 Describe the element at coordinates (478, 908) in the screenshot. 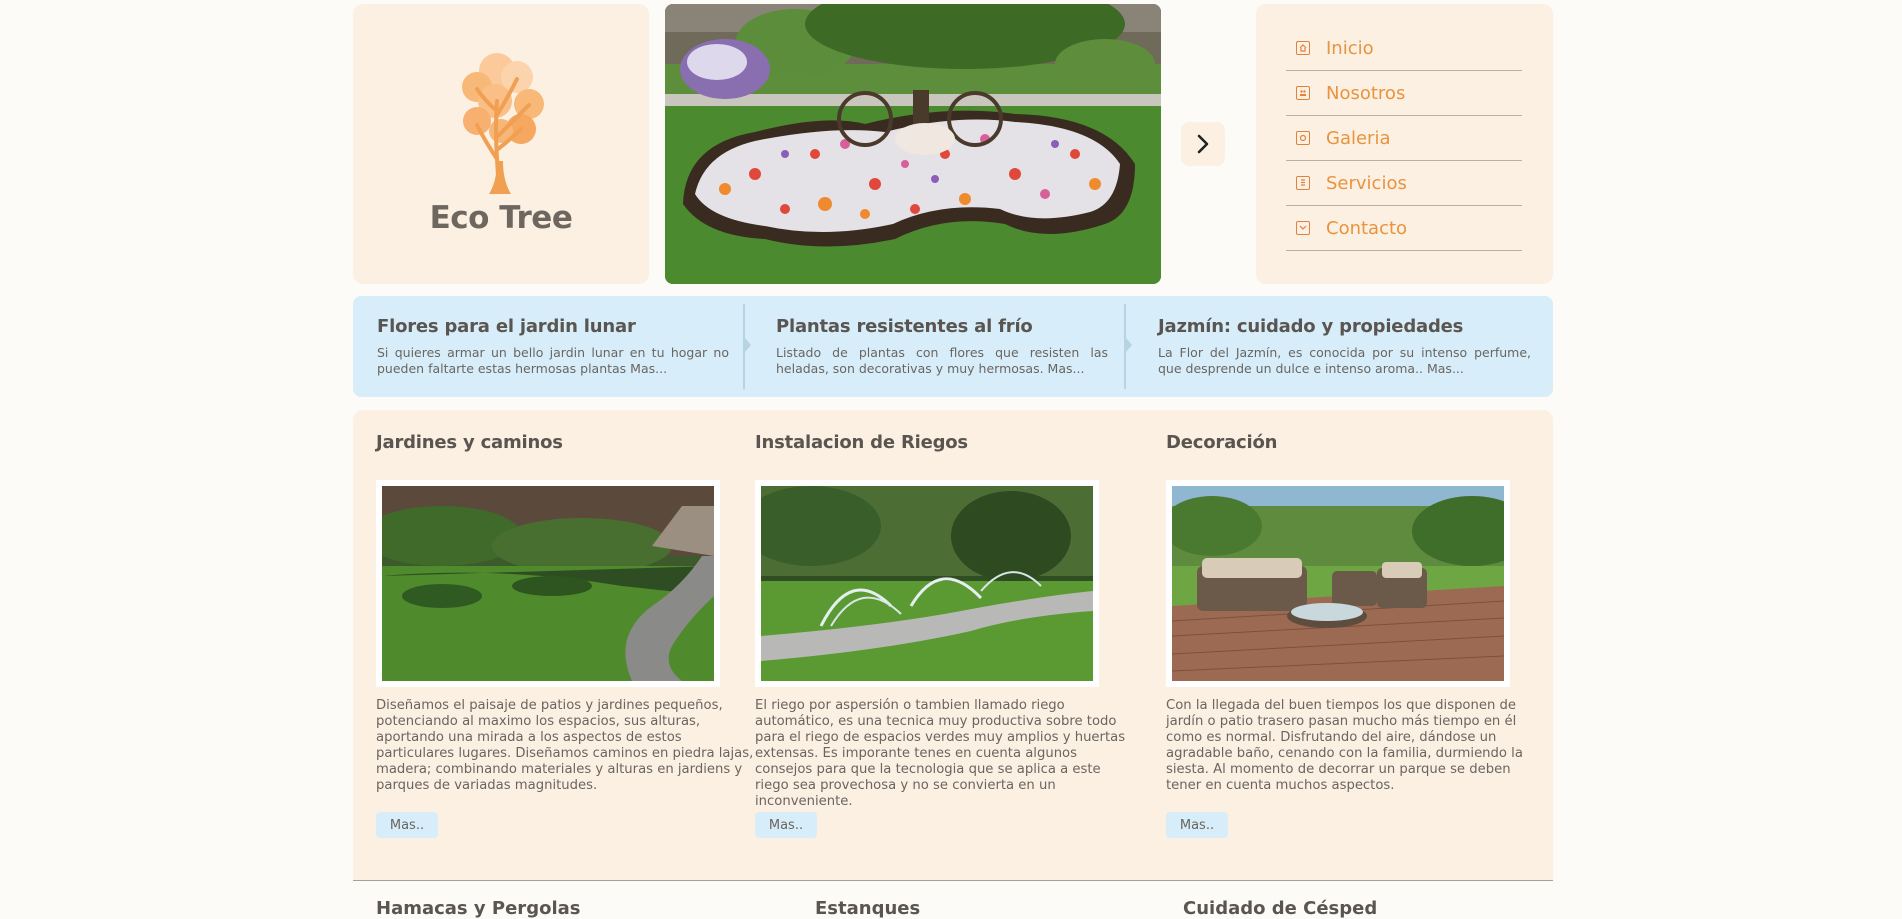

I see `service-title: Hamacas y Pergolas` at that location.